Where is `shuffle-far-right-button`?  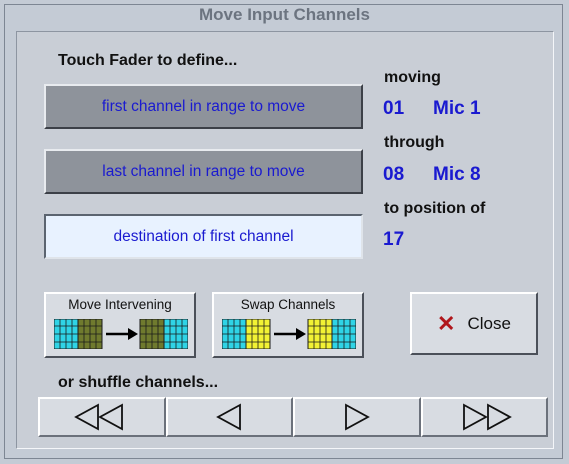 shuffle-far-right-button is located at coordinates (484, 417).